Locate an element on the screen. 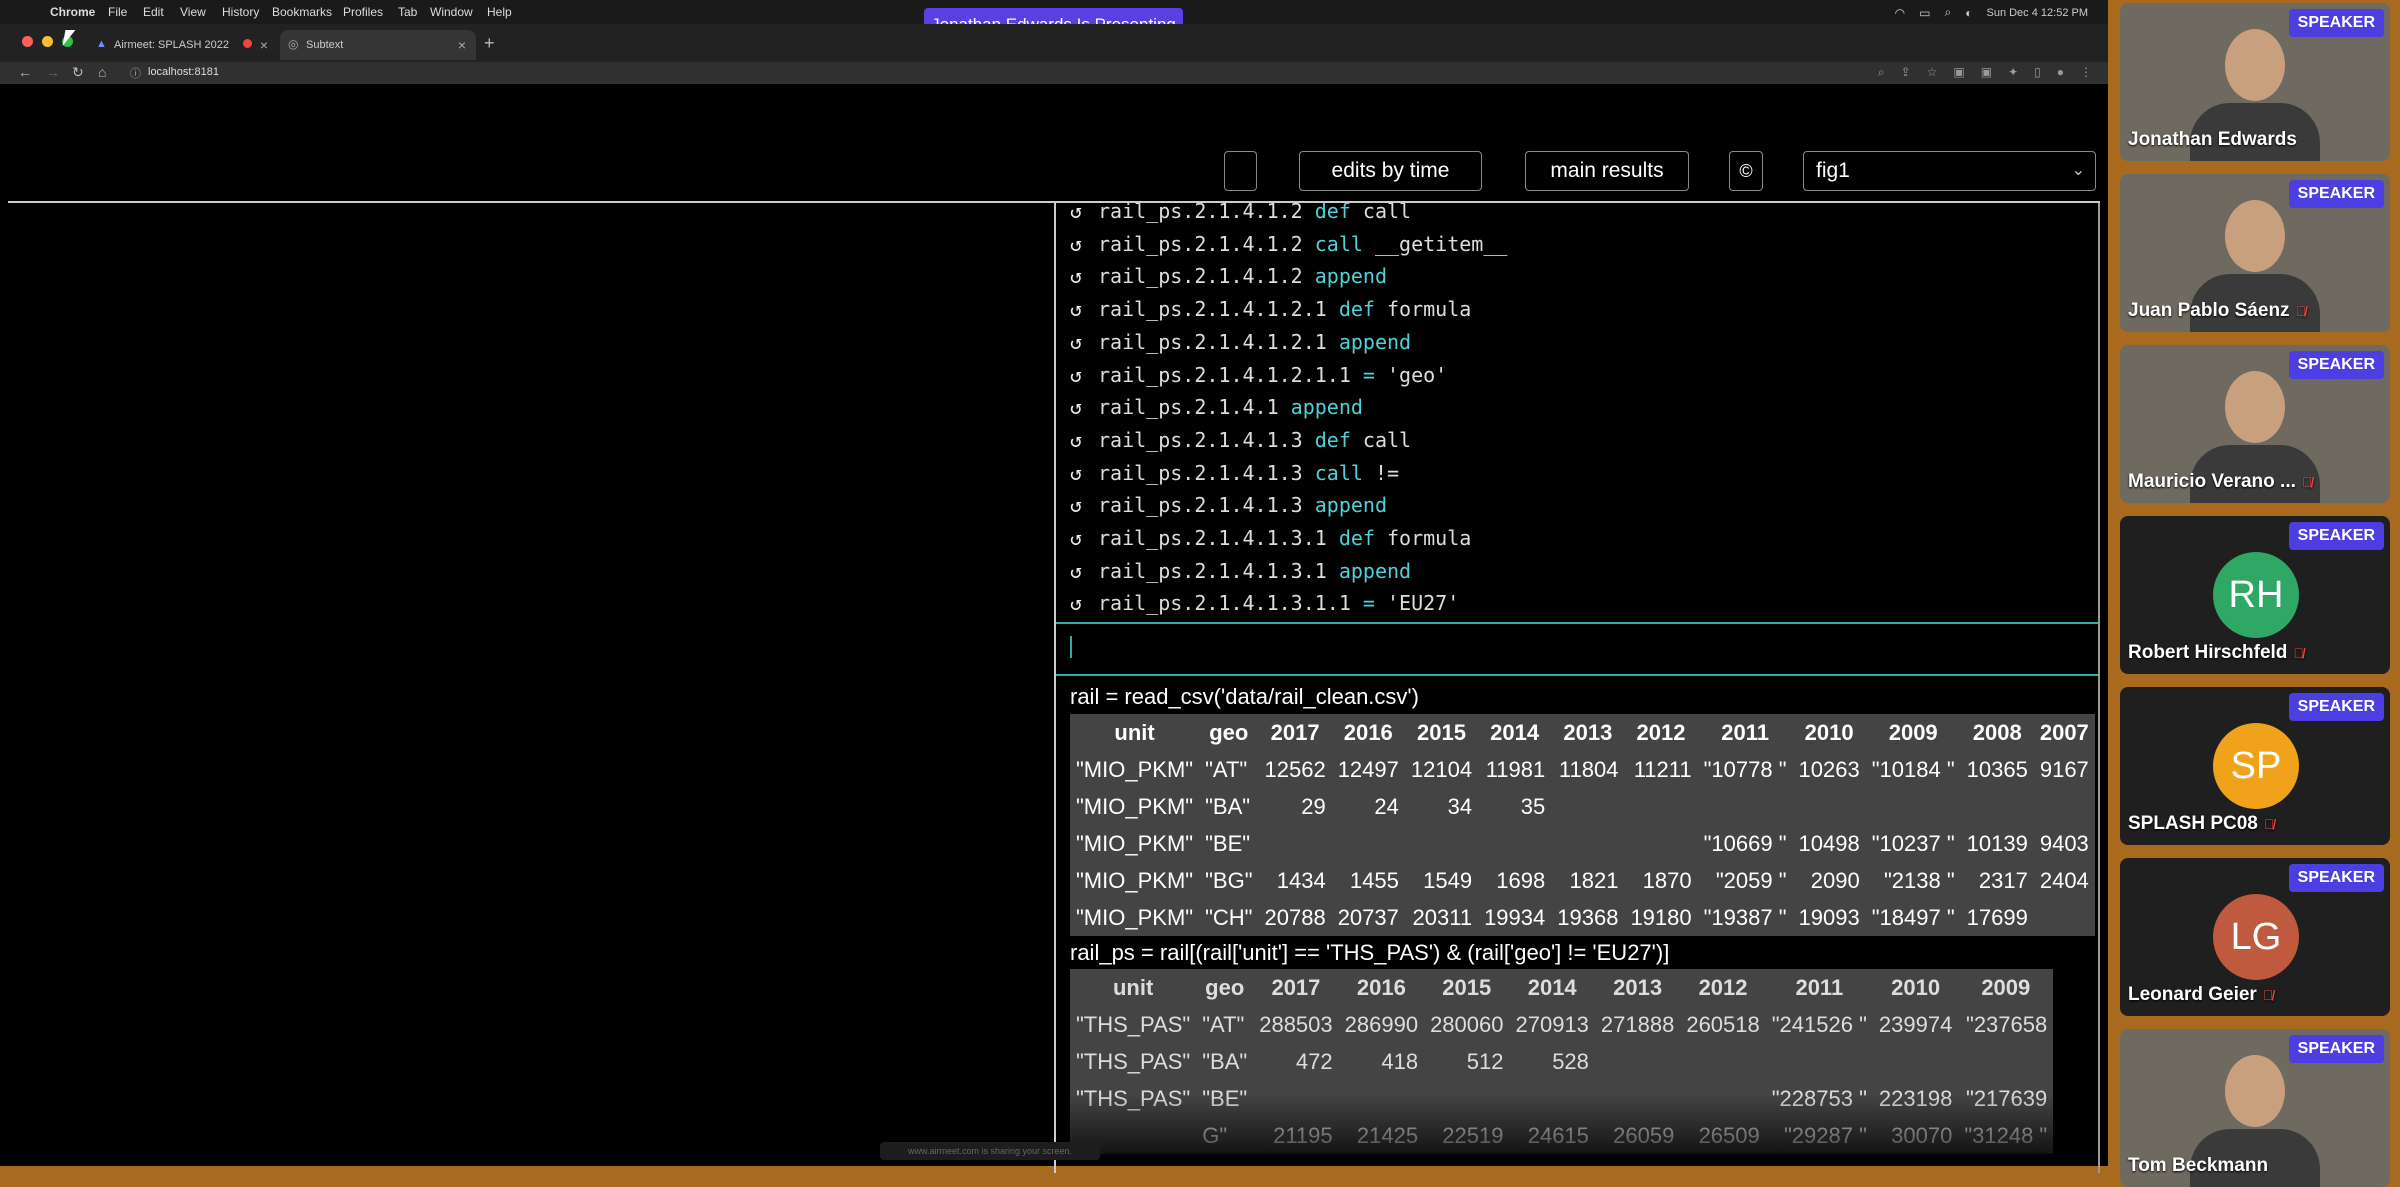  control-center-icon: ◐ is located at coordinates (1968, 13).